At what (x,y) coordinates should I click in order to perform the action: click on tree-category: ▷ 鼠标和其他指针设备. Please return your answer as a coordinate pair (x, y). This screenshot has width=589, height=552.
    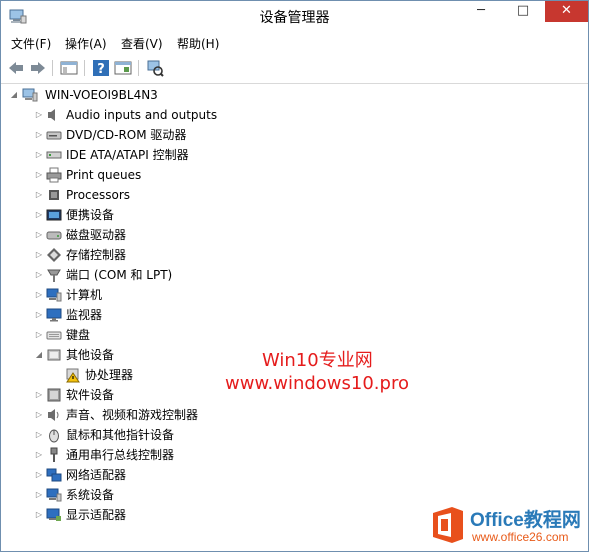
    Looking at the image, I should click on (201, 435).